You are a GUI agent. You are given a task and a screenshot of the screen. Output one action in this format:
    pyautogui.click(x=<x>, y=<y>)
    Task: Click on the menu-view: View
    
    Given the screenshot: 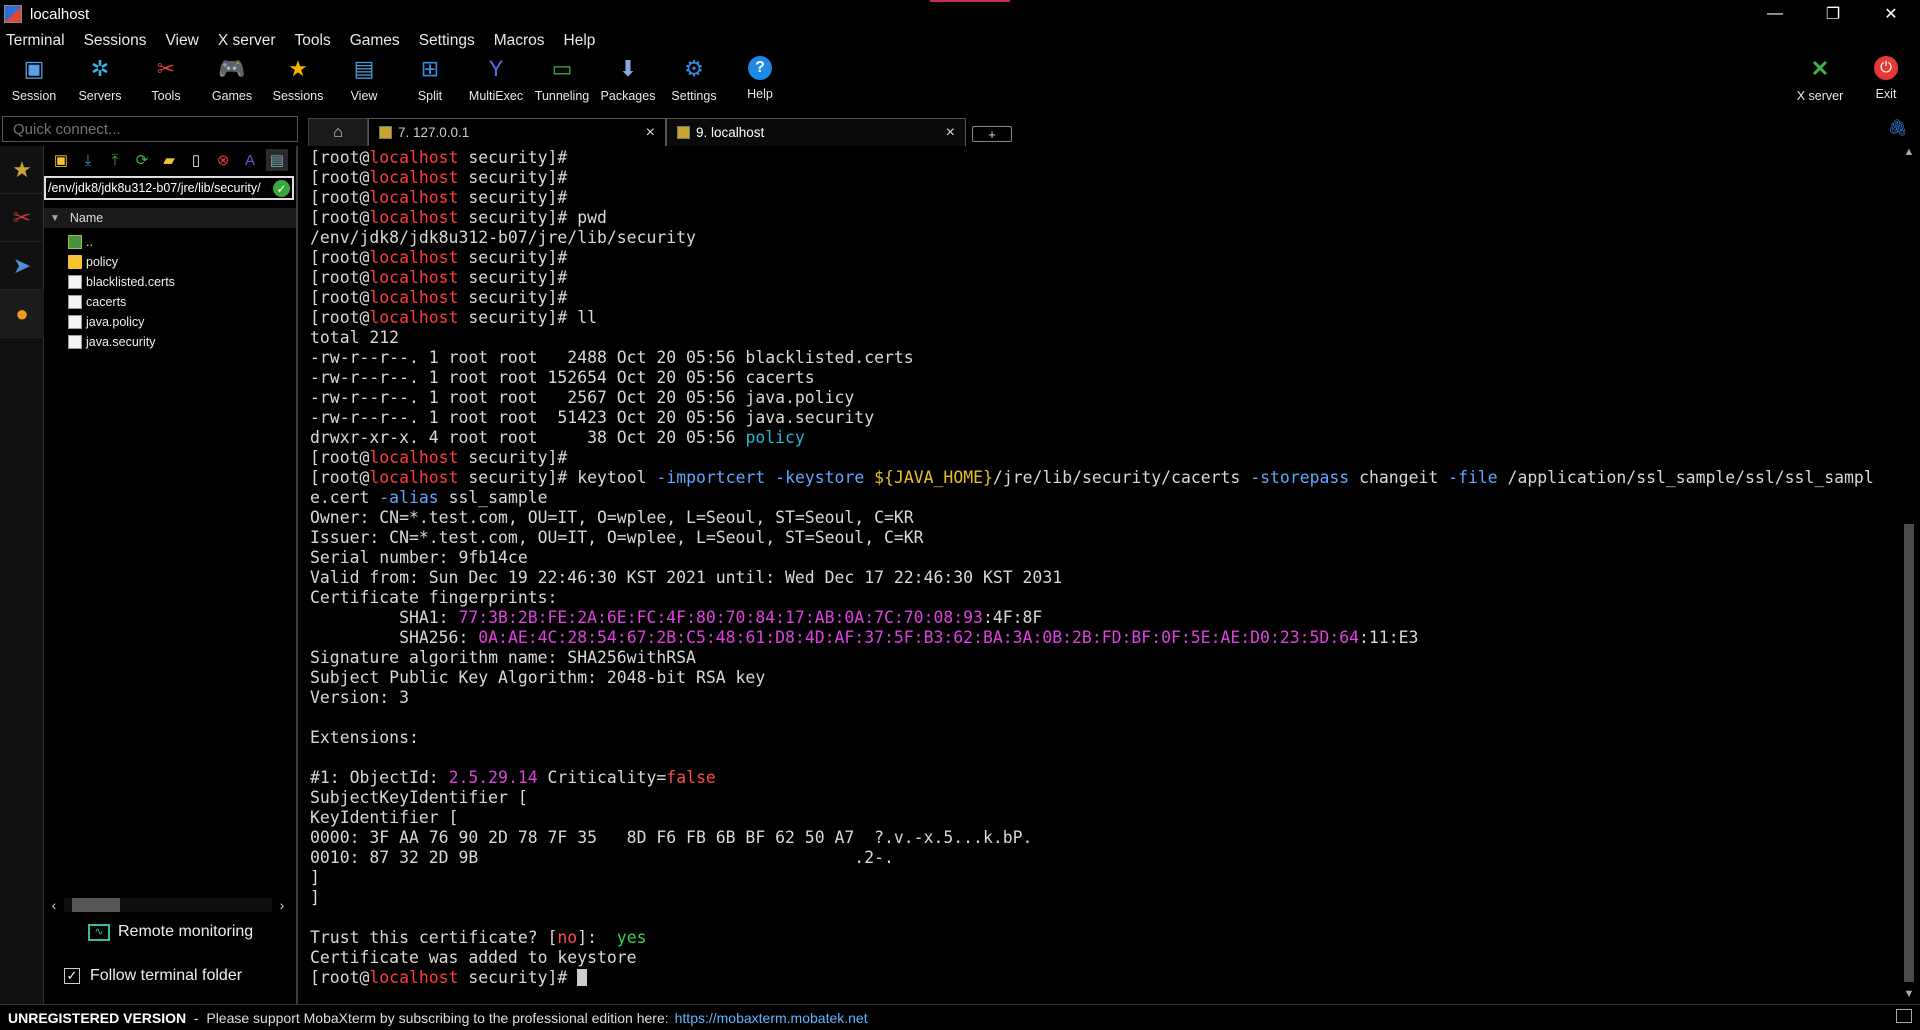 What is the action you would take?
    pyautogui.click(x=181, y=41)
    